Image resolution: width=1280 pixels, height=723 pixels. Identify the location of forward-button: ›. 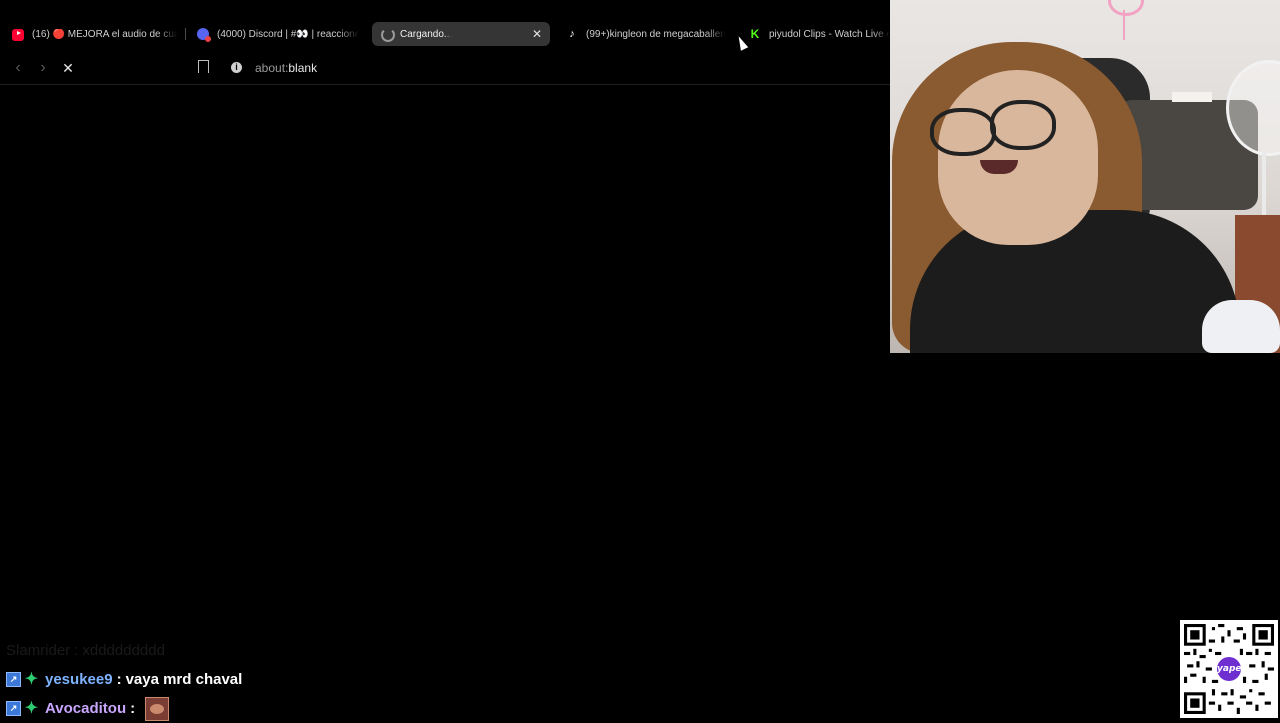
(43, 68).